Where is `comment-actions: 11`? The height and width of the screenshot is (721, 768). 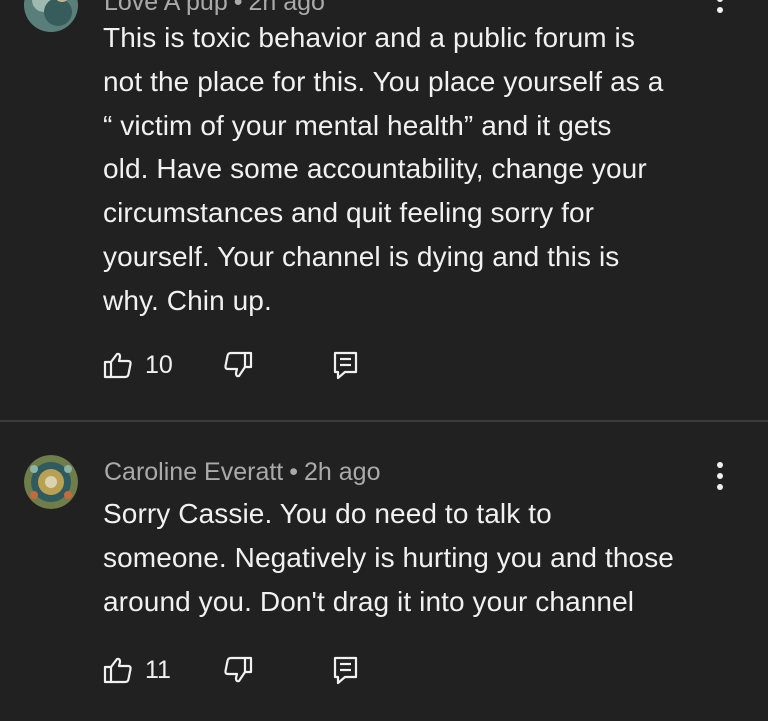
comment-actions: 11 is located at coordinates (231, 670).